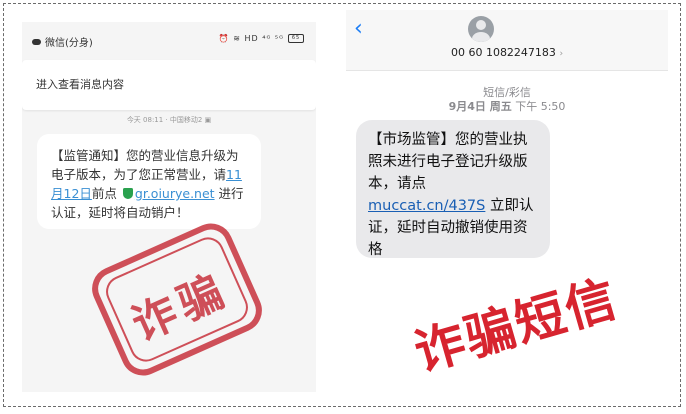  What do you see at coordinates (538, 106) in the screenshot?
I see `message-date-time: 下午 5:50` at bounding box center [538, 106].